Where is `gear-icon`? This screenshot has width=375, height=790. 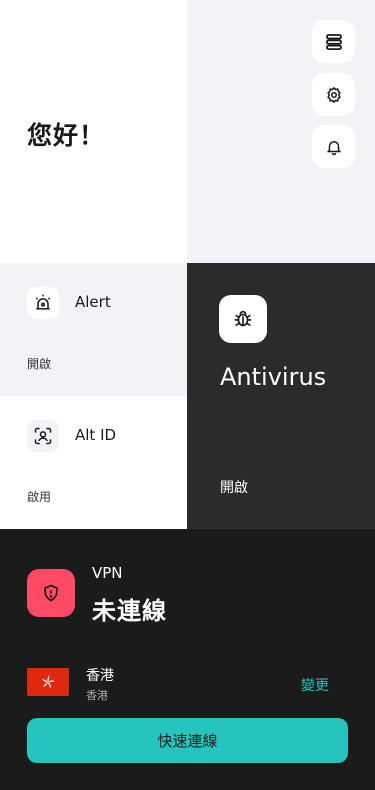 gear-icon is located at coordinates (333, 94).